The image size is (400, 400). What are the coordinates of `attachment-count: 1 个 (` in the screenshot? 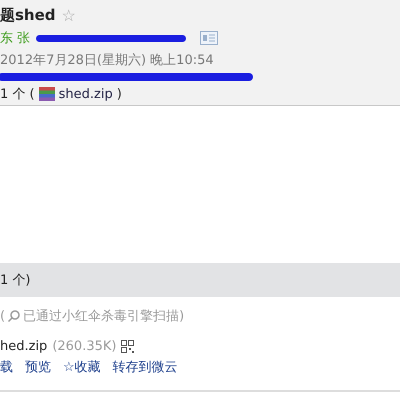 It's located at (17, 94).